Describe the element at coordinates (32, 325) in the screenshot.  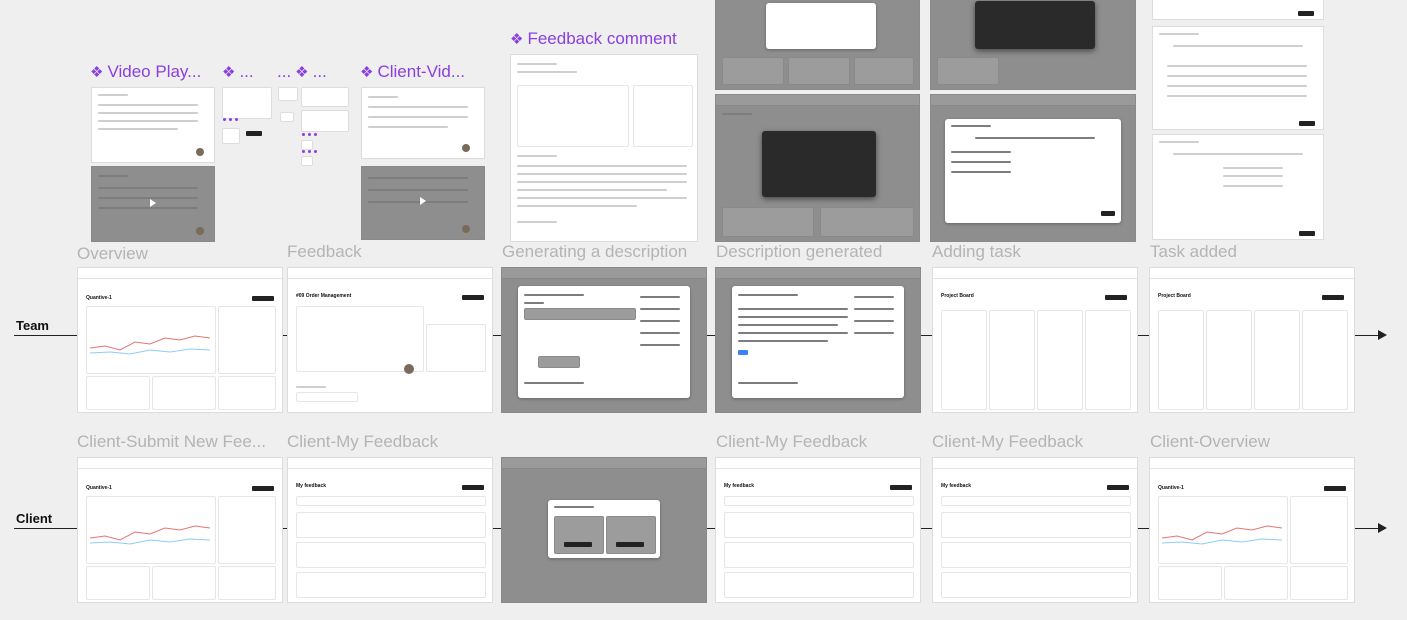
I see `row-label-team: Team` at that location.